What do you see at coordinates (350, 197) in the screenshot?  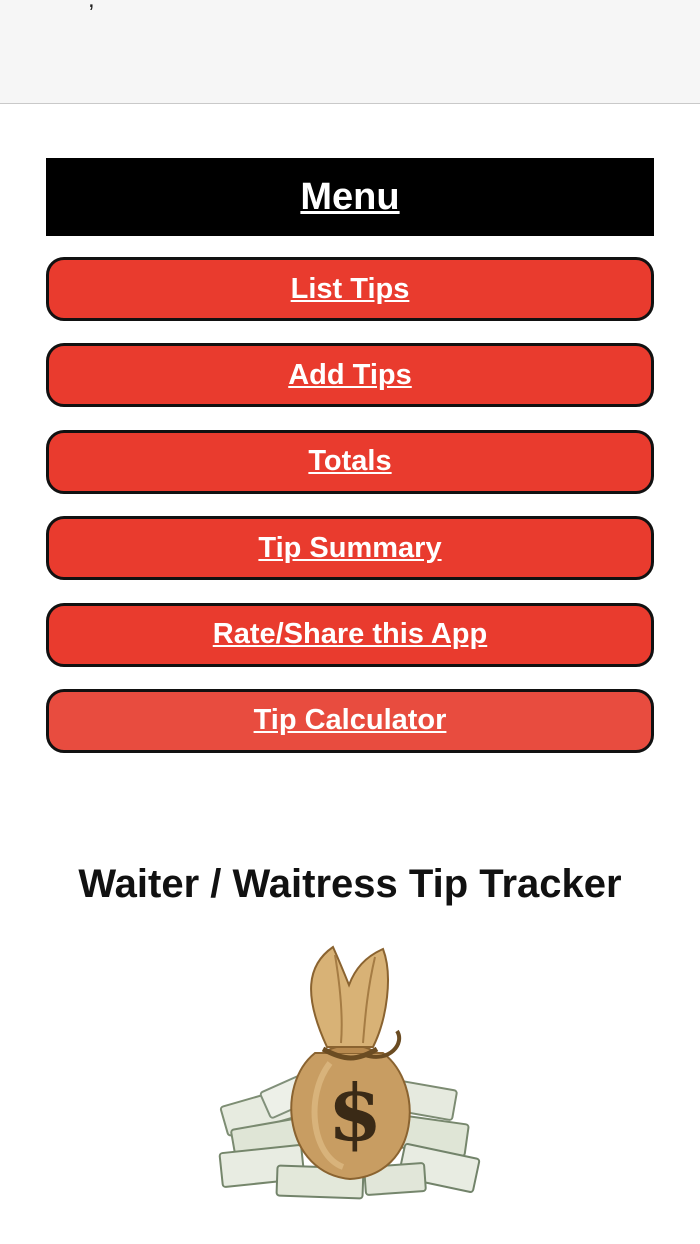 I see `menu-header: Menu` at bounding box center [350, 197].